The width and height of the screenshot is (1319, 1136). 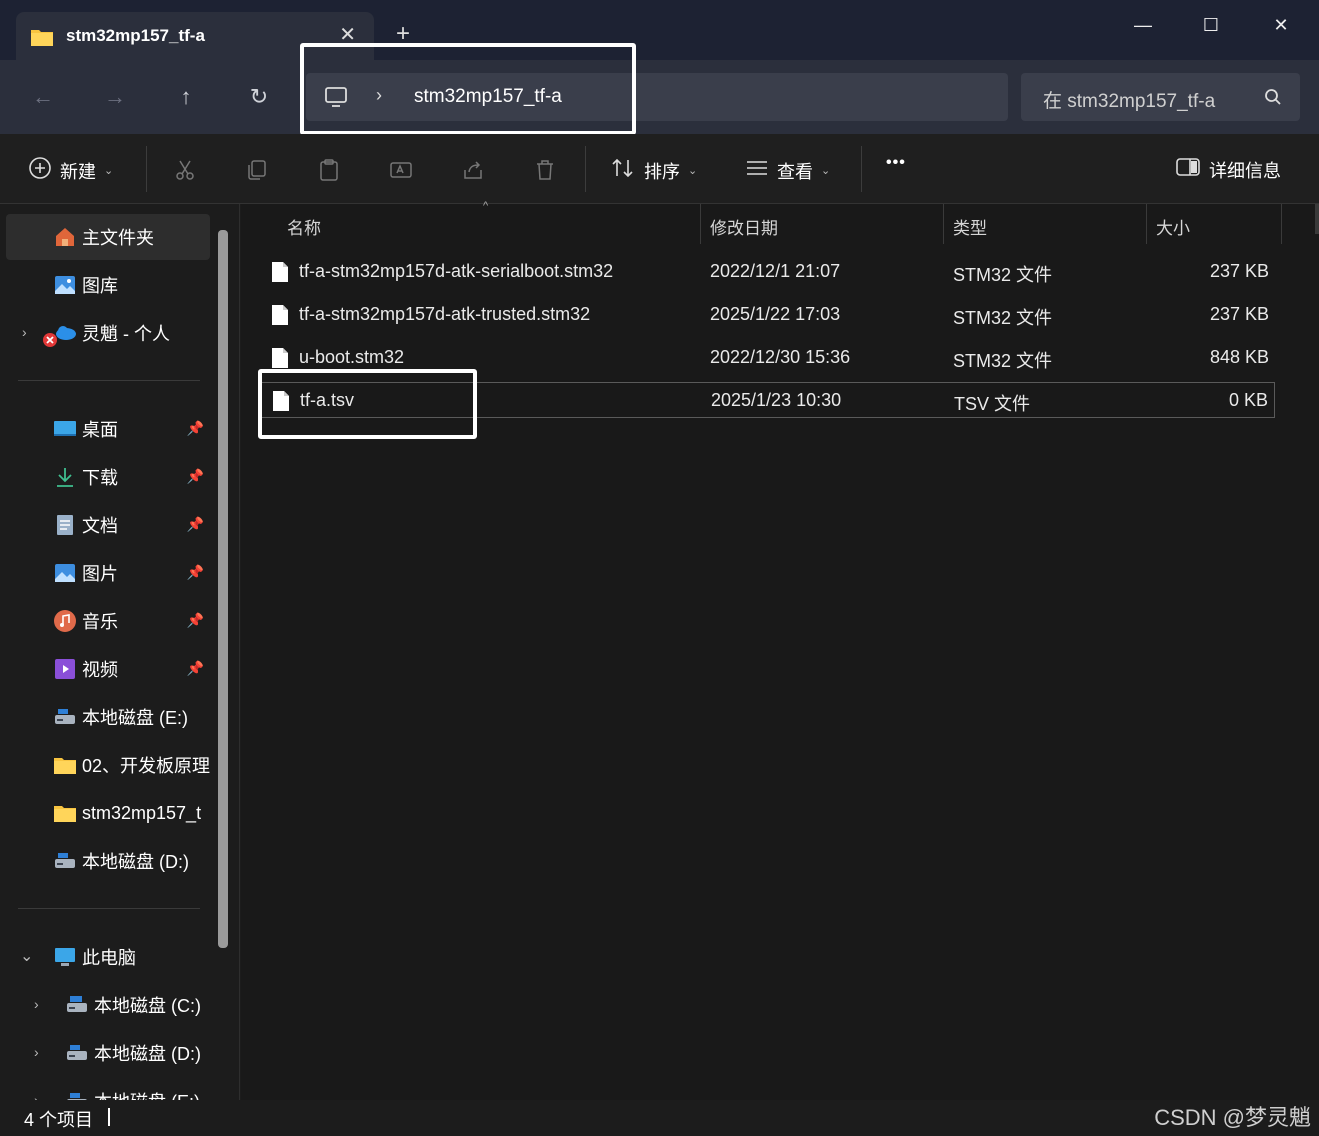 I want to click on file-date: 2025/1/23 10:30, so click(x=776, y=400).